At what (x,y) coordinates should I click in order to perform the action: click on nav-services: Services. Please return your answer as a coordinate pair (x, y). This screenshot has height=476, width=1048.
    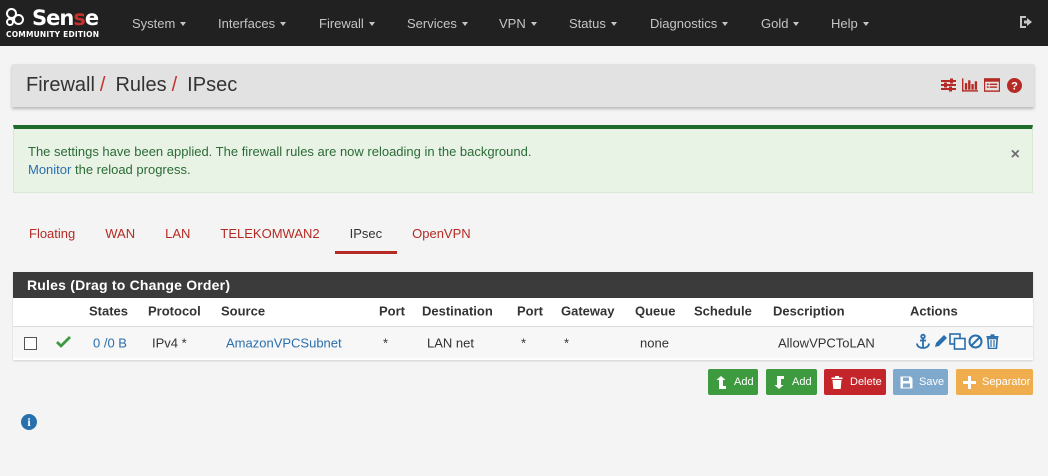
    Looking at the image, I should click on (437, 23).